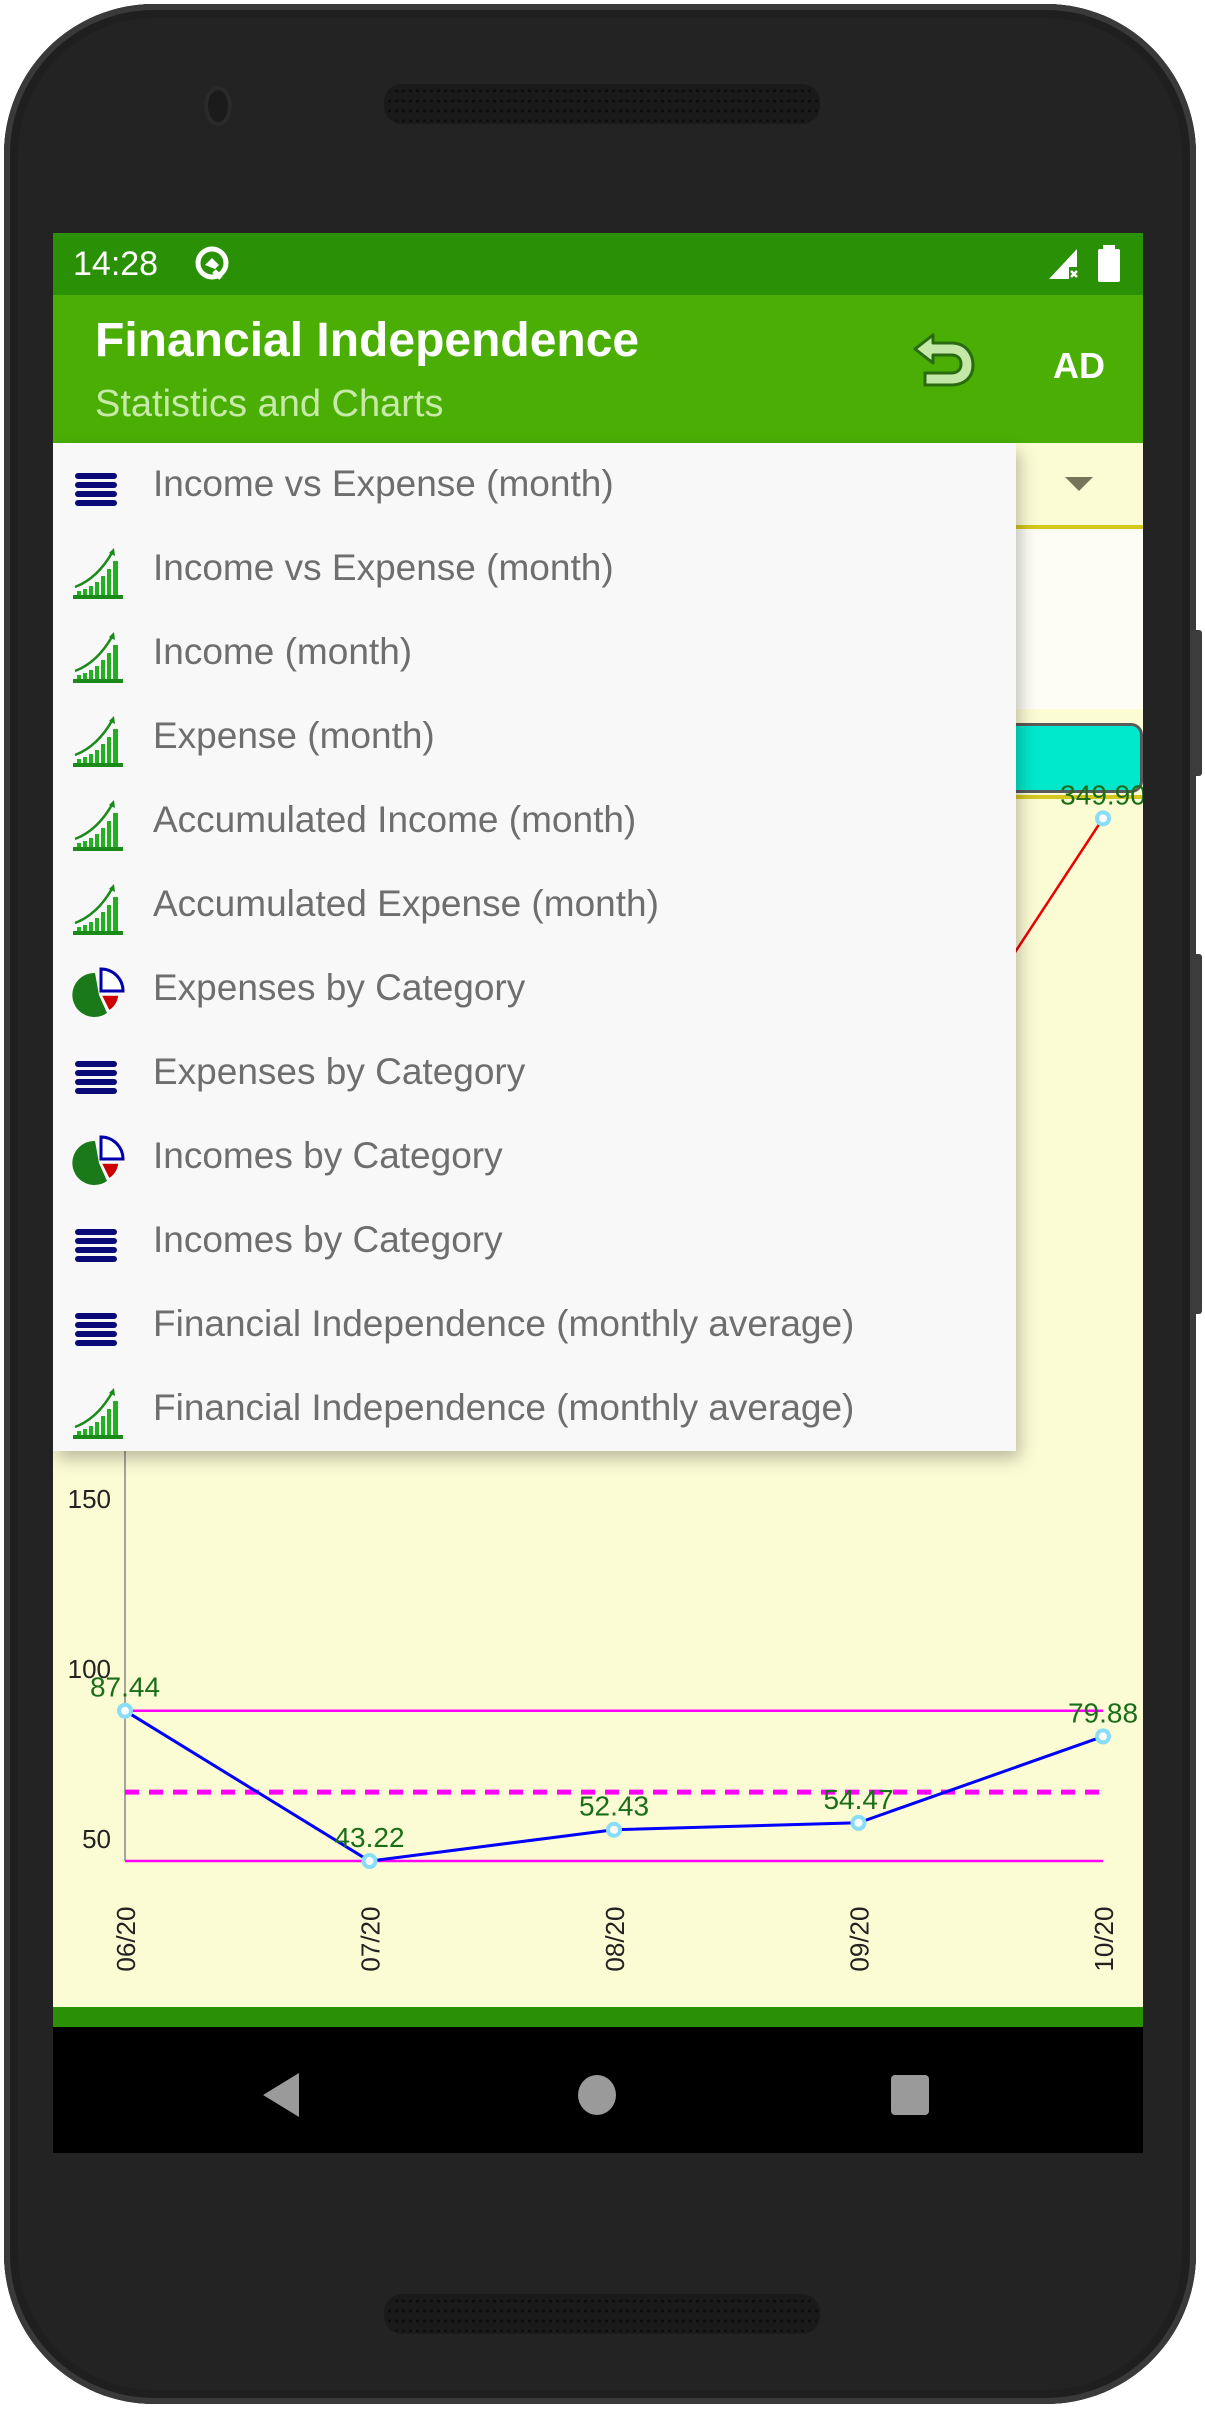 Image resolution: width=1205 pixels, height=2410 pixels. Describe the element at coordinates (283, 651) in the screenshot. I see `dropdown-item-label: Income (month)` at that location.